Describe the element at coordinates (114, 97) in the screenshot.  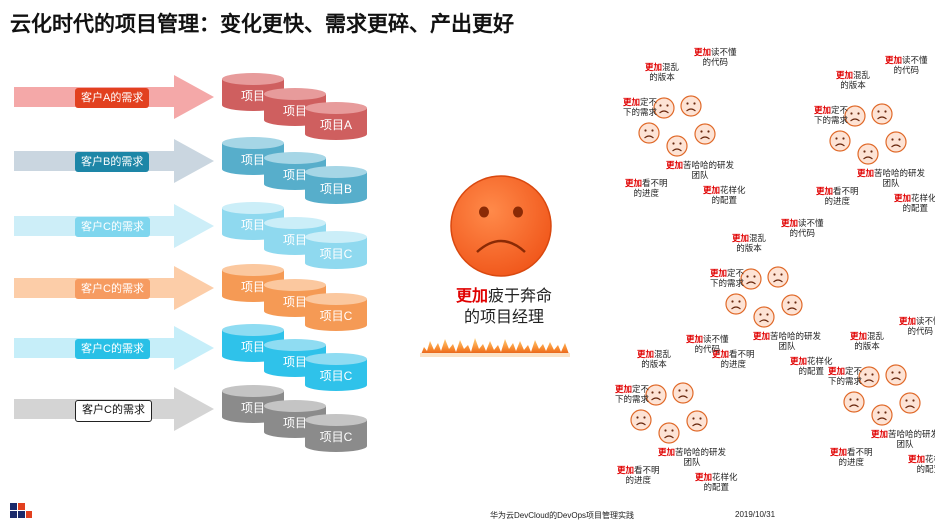
I see `requirement-arrow: 客户A的需求` at that location.